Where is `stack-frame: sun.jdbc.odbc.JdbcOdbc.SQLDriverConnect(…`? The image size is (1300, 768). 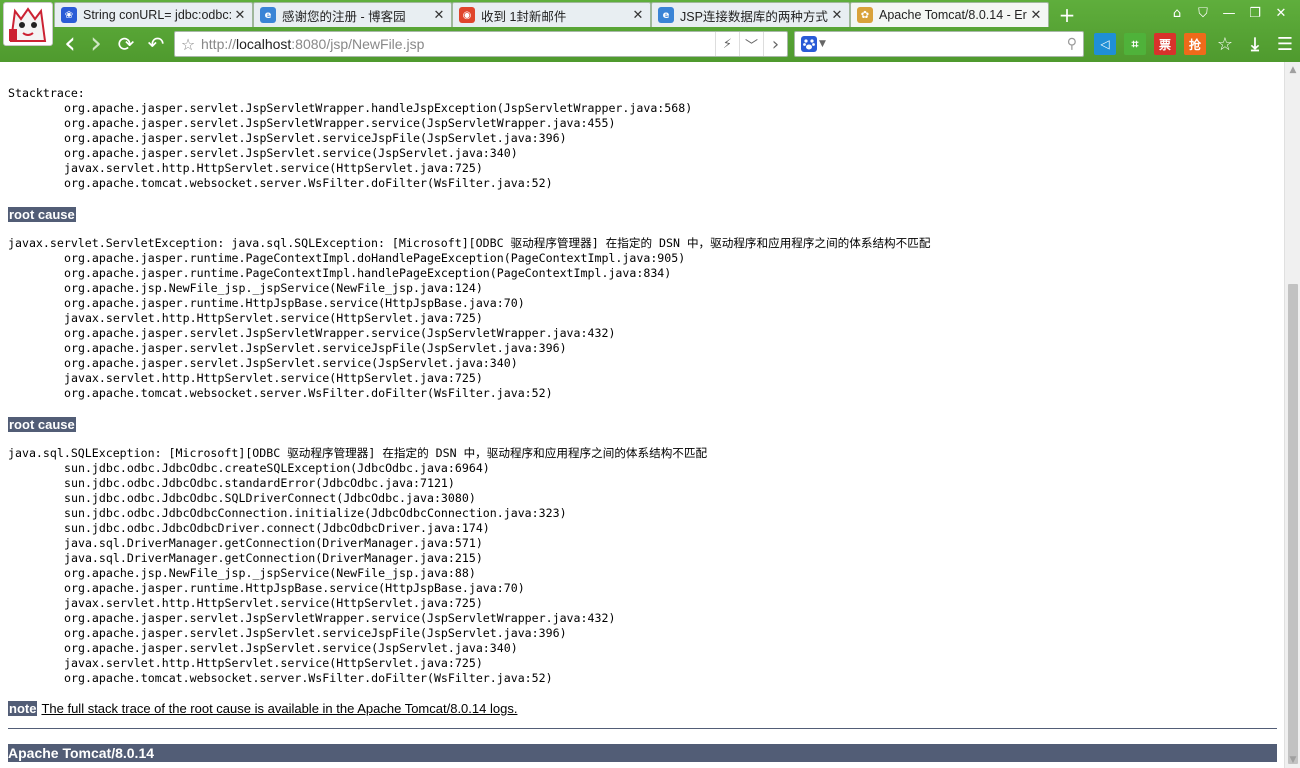 stack-frame: sun.jdbc.odbc.JdbcOdbc.SQLDriverConnect(… is located at coordinates (270, 498).